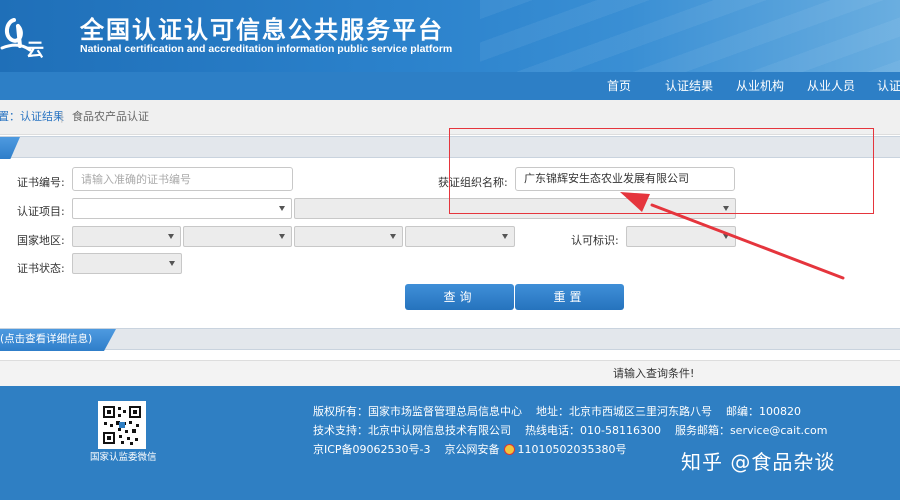 Image resolution: width=900 pixels, height=500 pixels. Describe the element at coordinates (758, 462) in the screenshot. I see `watermark: 知乎 @食品杂谈` at that location.